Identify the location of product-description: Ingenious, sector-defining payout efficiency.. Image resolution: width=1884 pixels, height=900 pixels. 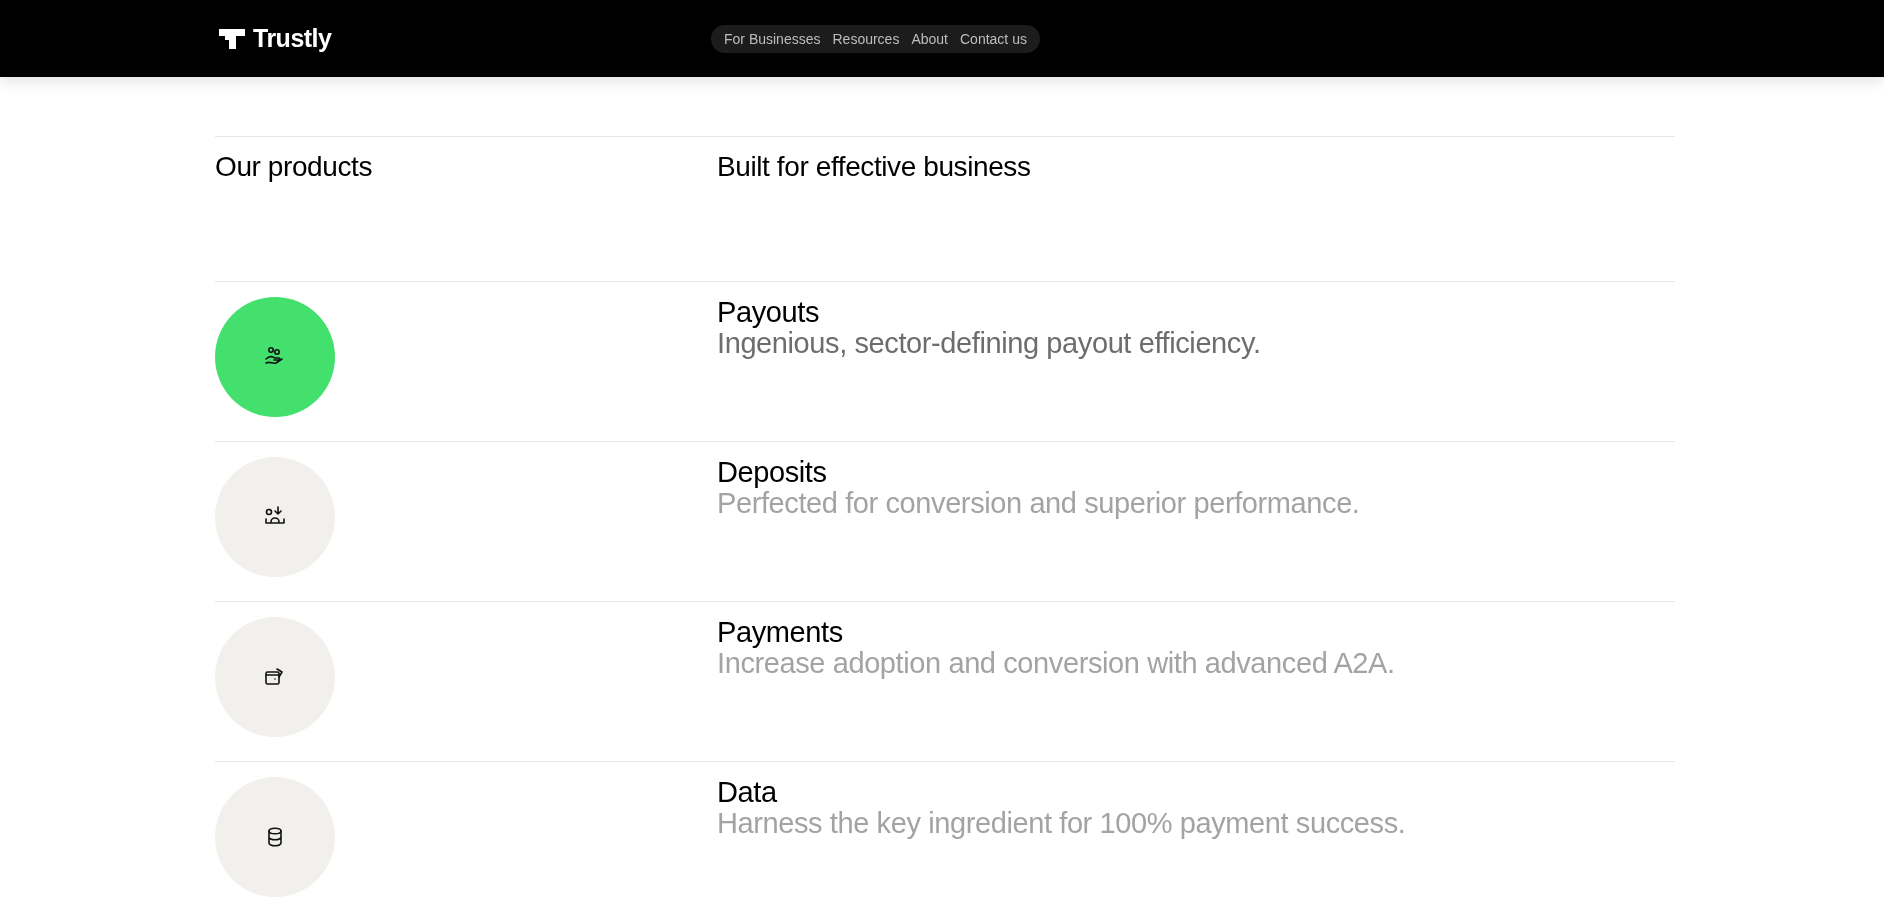
(989, 343).